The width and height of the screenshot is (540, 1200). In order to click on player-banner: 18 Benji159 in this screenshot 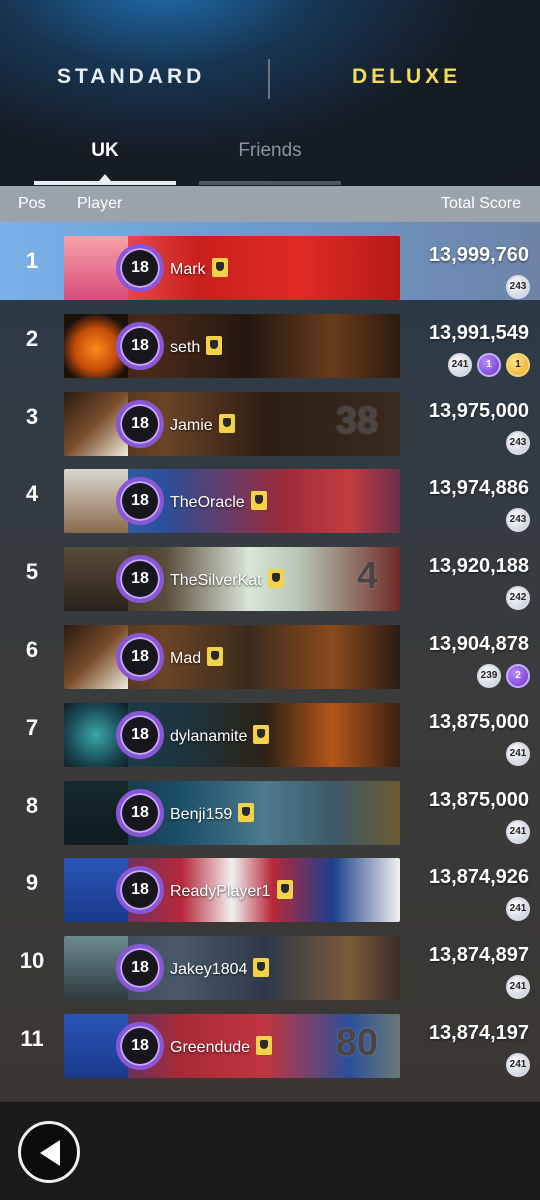, I will do `click(232, 812)`.